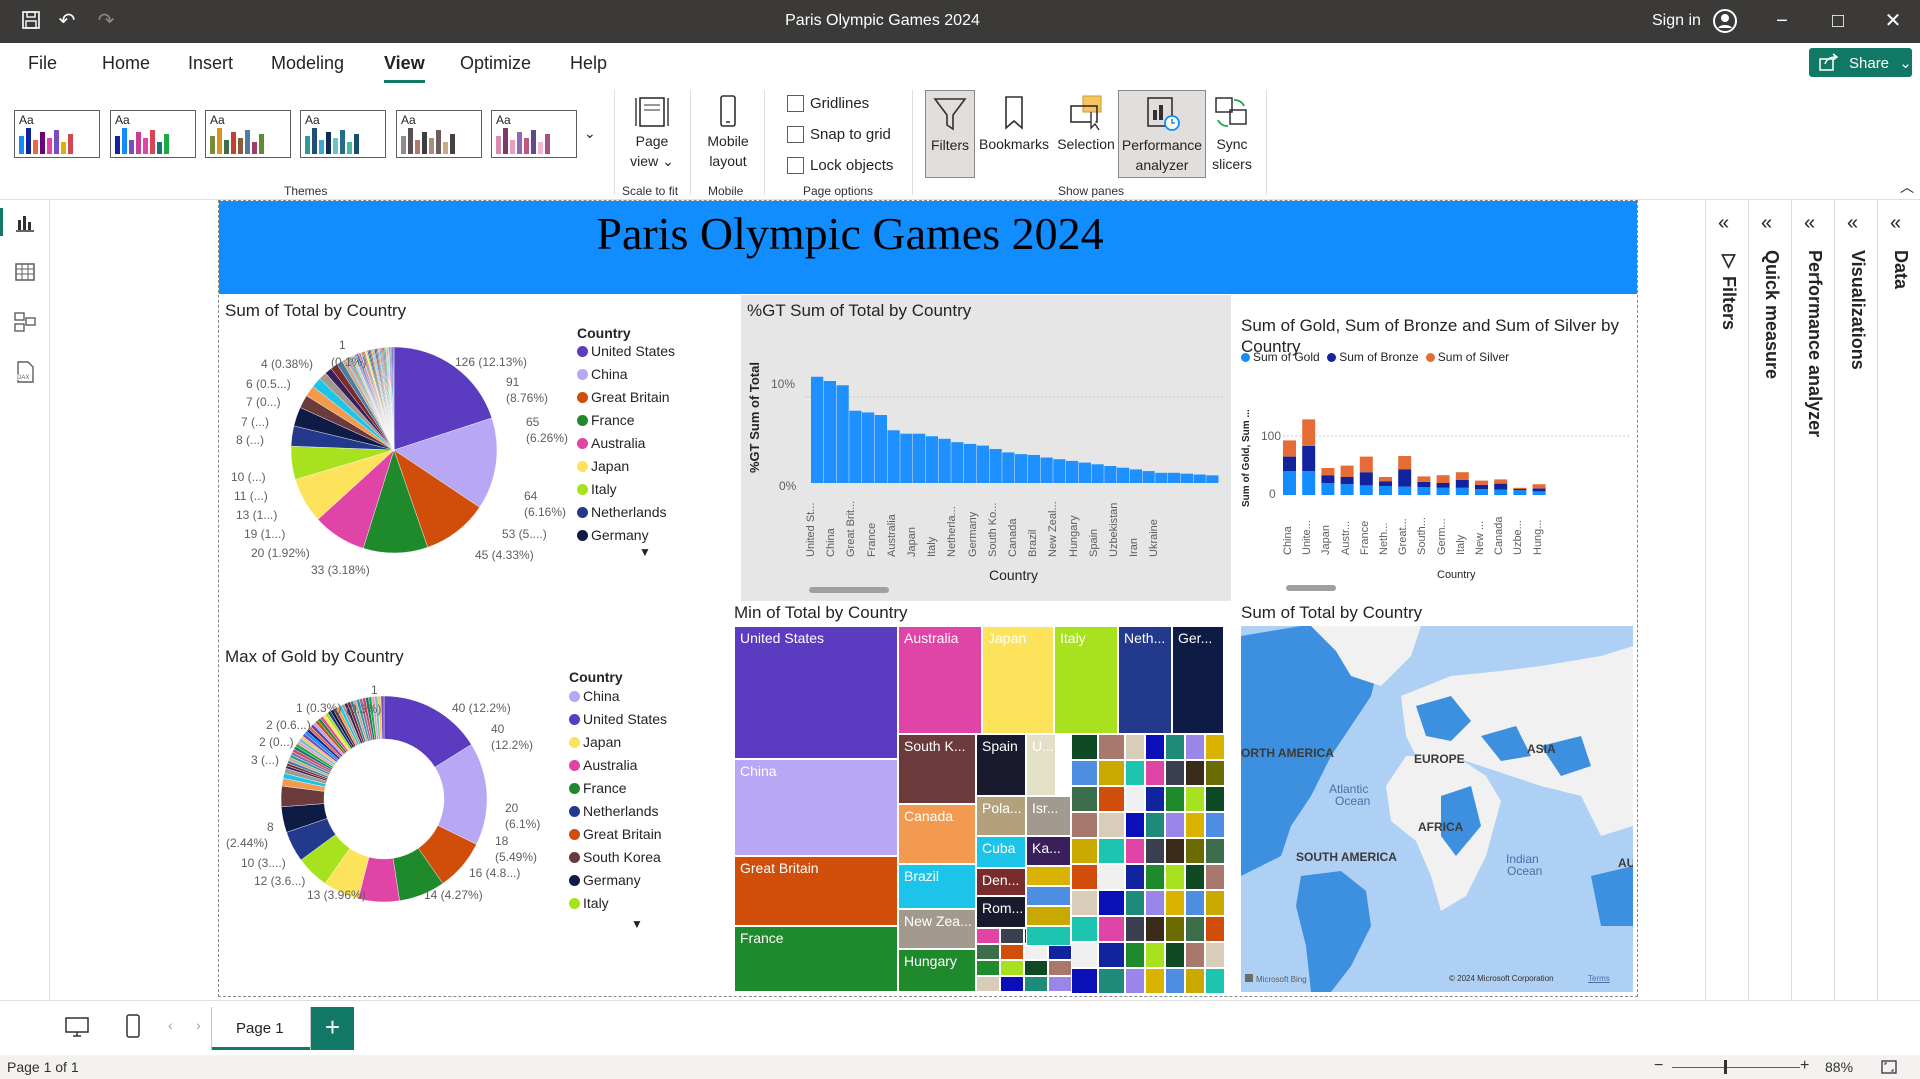 Image resolution: width=1920 pixels, height=1079 pixels. What do you see at coordinates (1736, 1067) in the screenshot?
I see `zoom-slider` at bounding box center [1736, 1067].